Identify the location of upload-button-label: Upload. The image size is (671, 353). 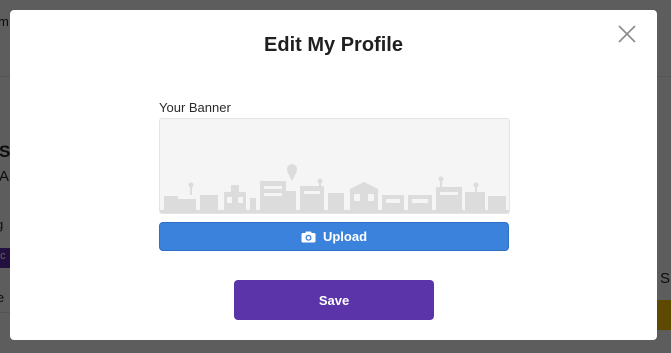
(345, 236).